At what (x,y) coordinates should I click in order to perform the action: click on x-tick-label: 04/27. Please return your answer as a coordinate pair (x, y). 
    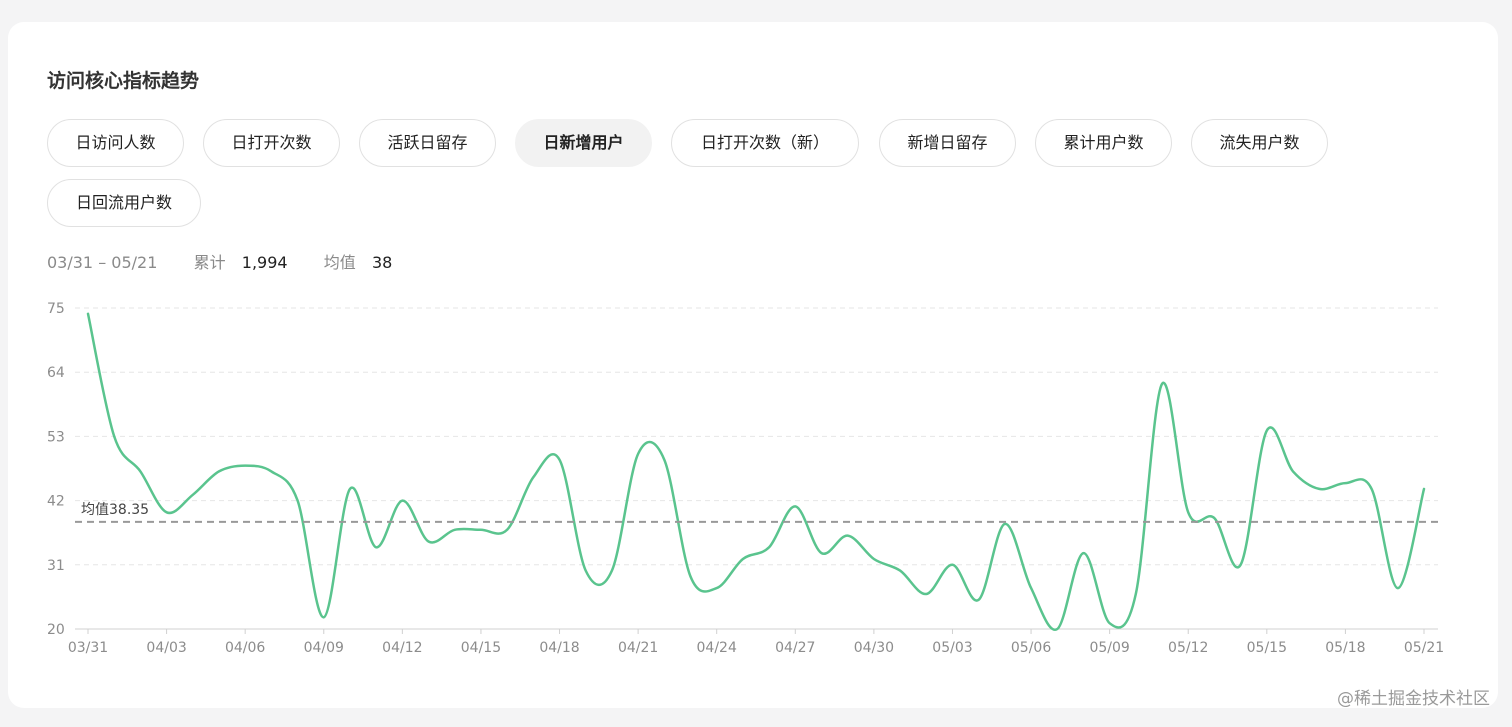
    Looking at the image, I should click on (795, 648).